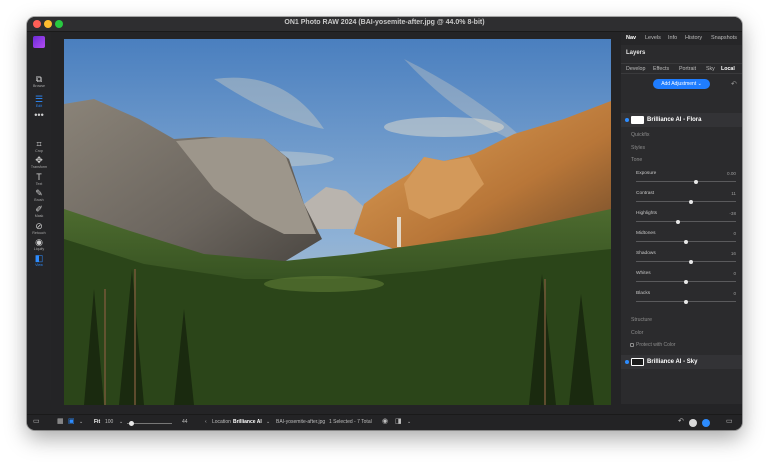  What do you see at coordinates (109, 422) in the screenshot?
I see `zoom-value: 100` at bounding box center [109, 422].